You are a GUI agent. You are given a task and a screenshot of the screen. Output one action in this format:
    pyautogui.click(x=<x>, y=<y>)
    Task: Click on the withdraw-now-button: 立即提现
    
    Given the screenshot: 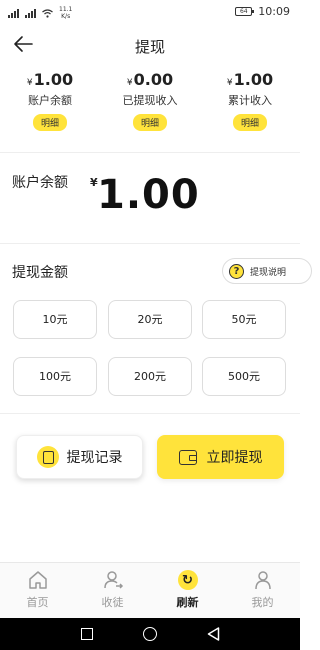 What is the action you would take?
    pyautogui.click(x=220, y=457)
    